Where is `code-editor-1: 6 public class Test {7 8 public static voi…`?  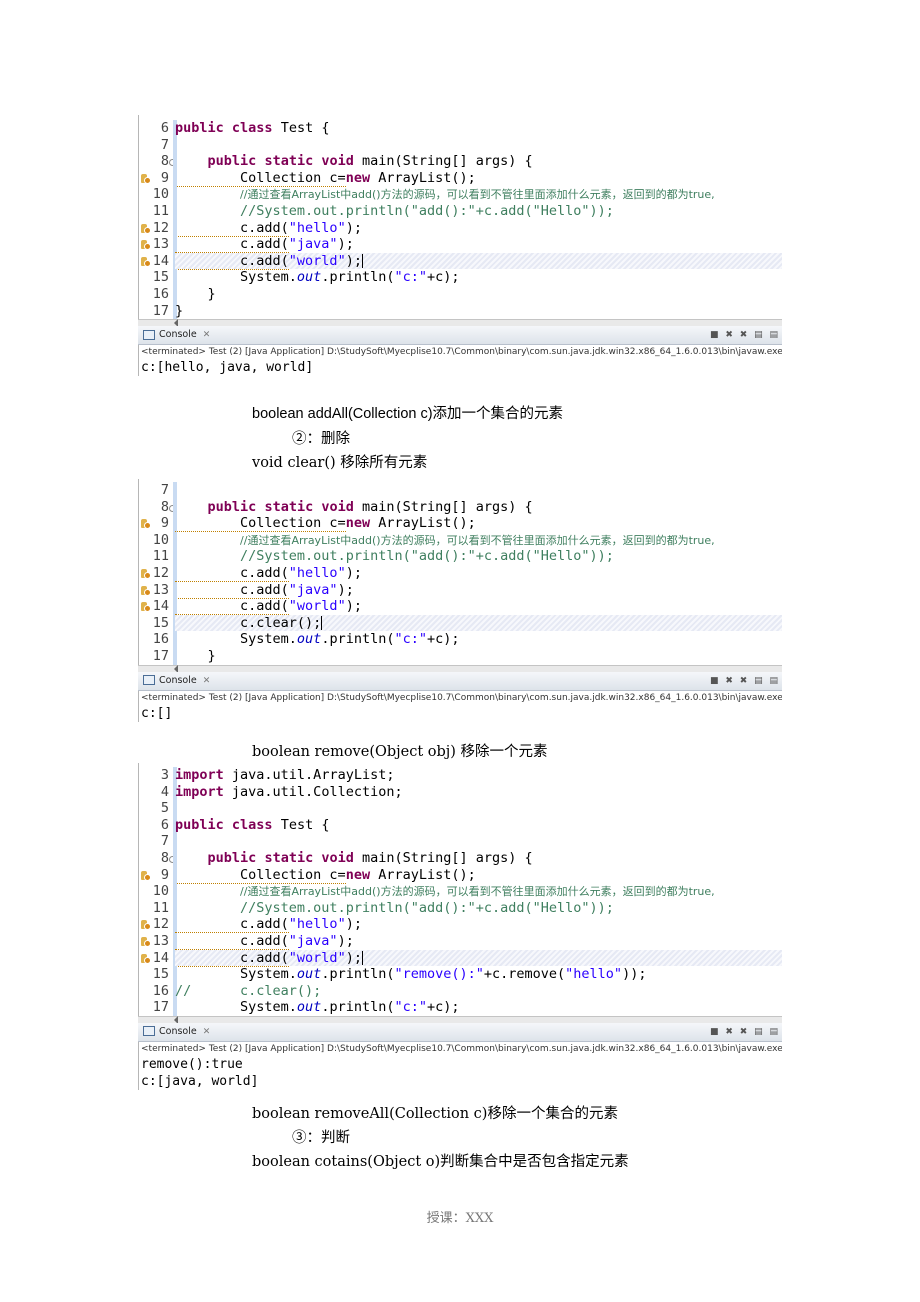 code-editor-1: 6 public class Test {7 8 public static voi… is located at coordinates (460, 217).